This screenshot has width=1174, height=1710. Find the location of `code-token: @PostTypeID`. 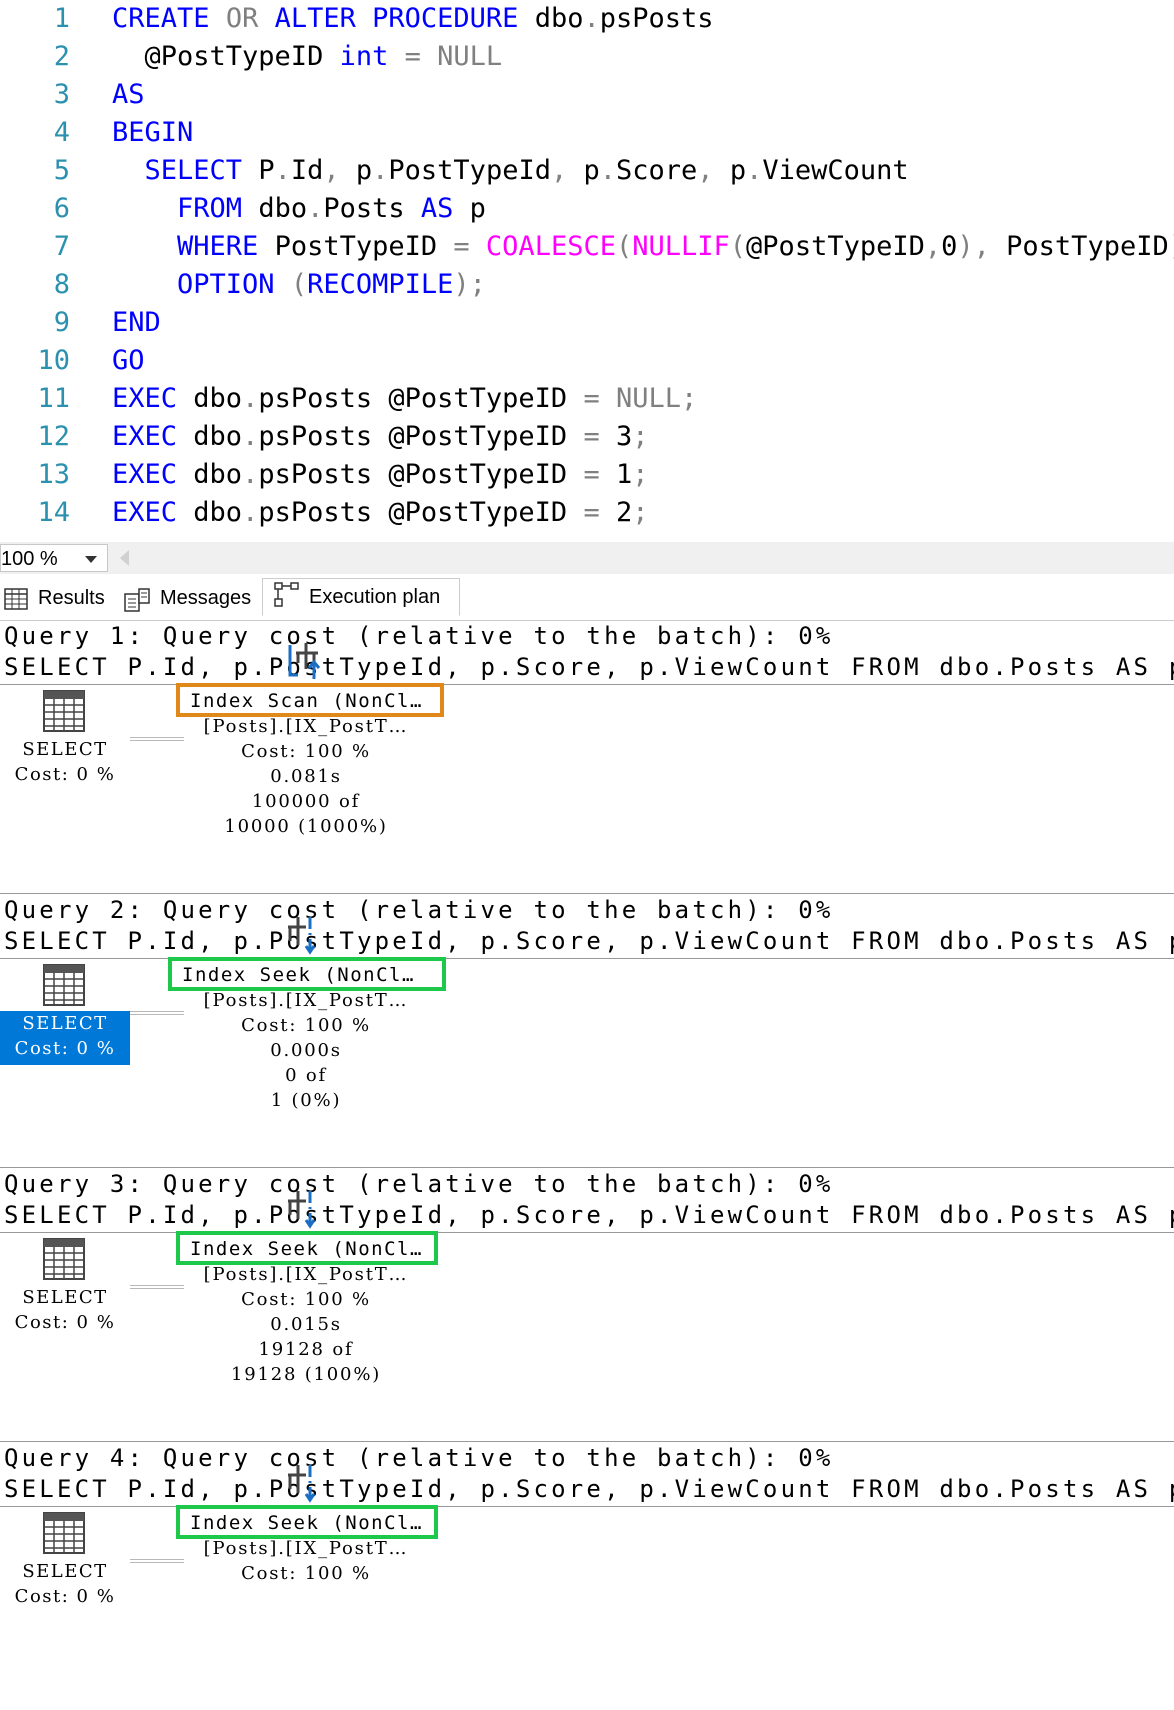

code-token: @PostTypeID is located at coordinates (226, 56).